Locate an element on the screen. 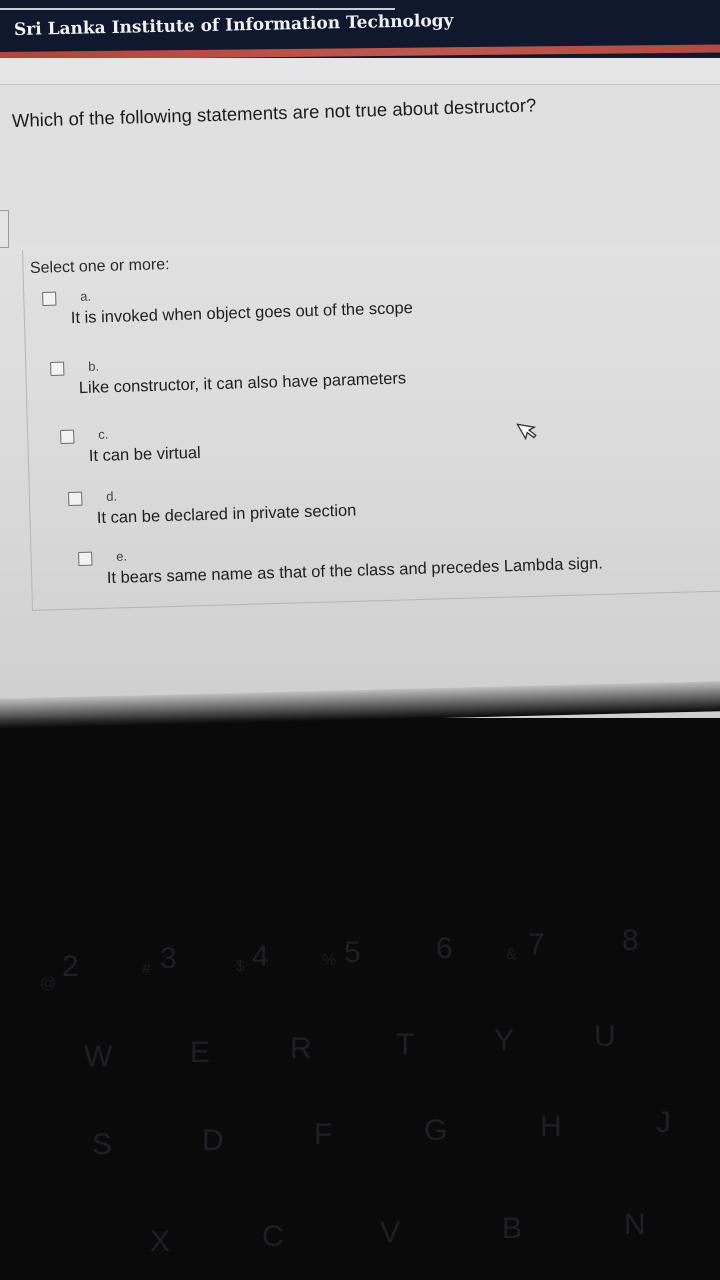 Image resolution: width=720 pixels, height=1280 pixels. key-label: B is located at coordinates (512, 1228).